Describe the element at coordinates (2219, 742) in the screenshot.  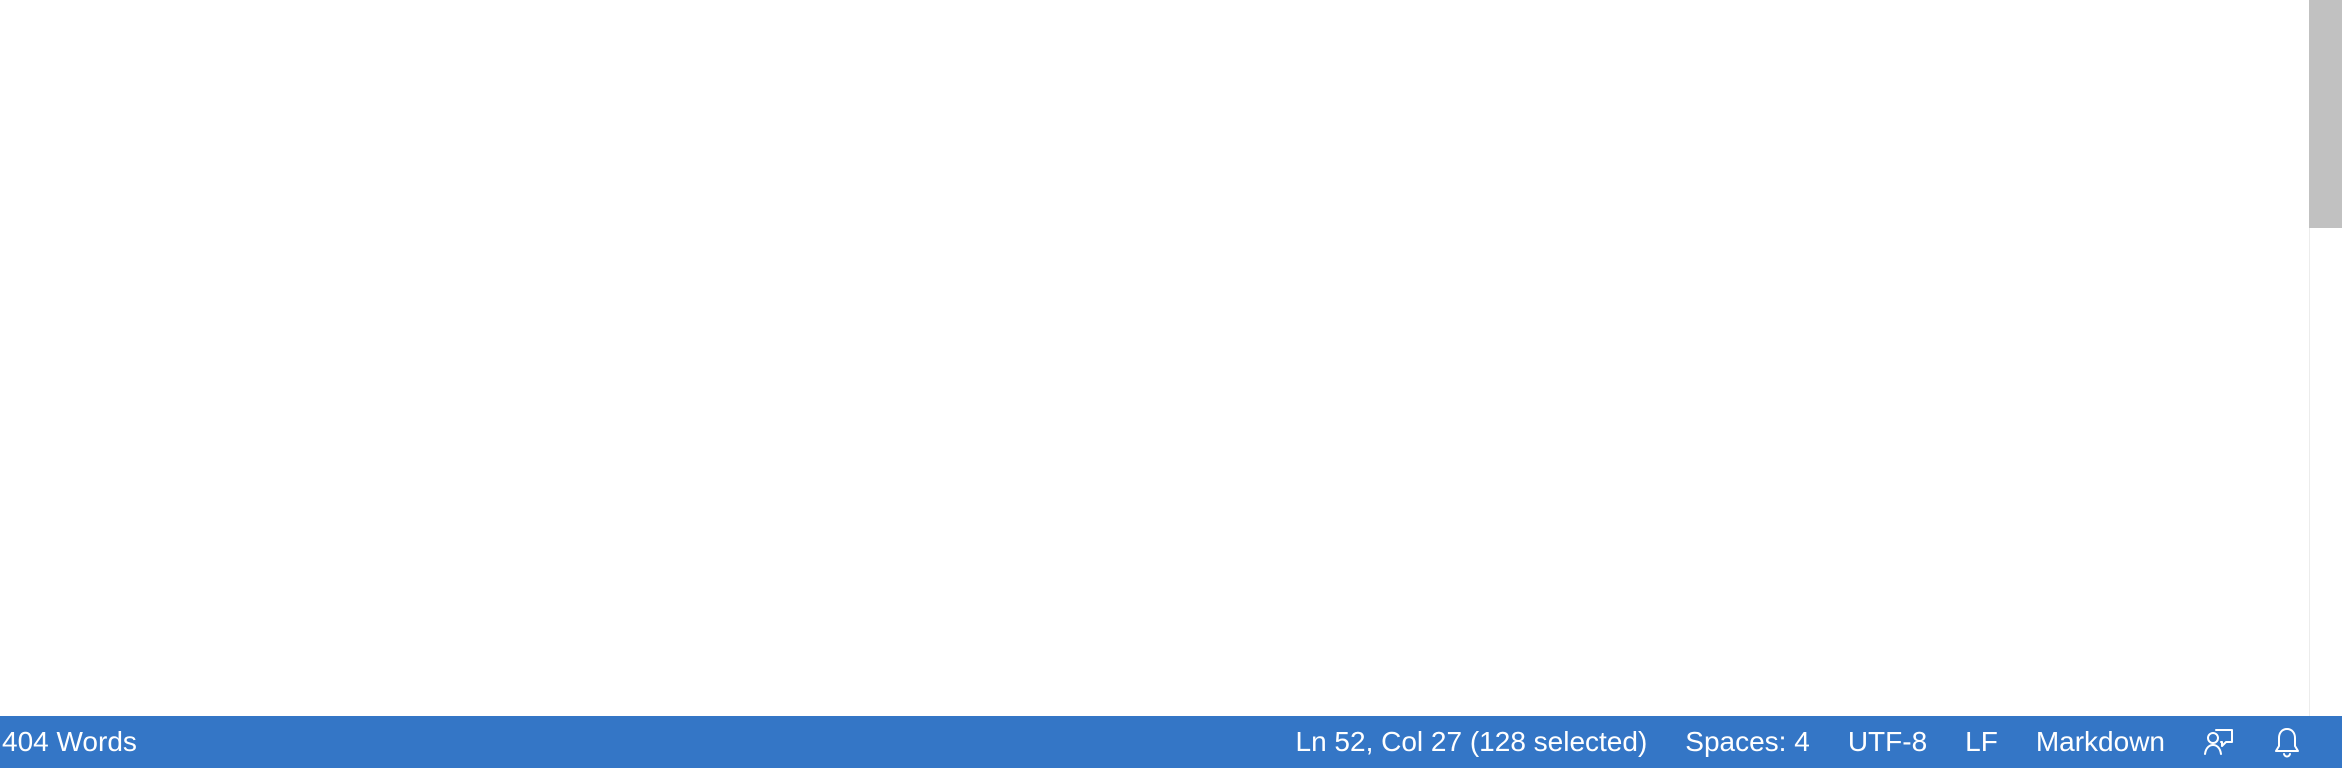
I see `feedback-icon` at that location.